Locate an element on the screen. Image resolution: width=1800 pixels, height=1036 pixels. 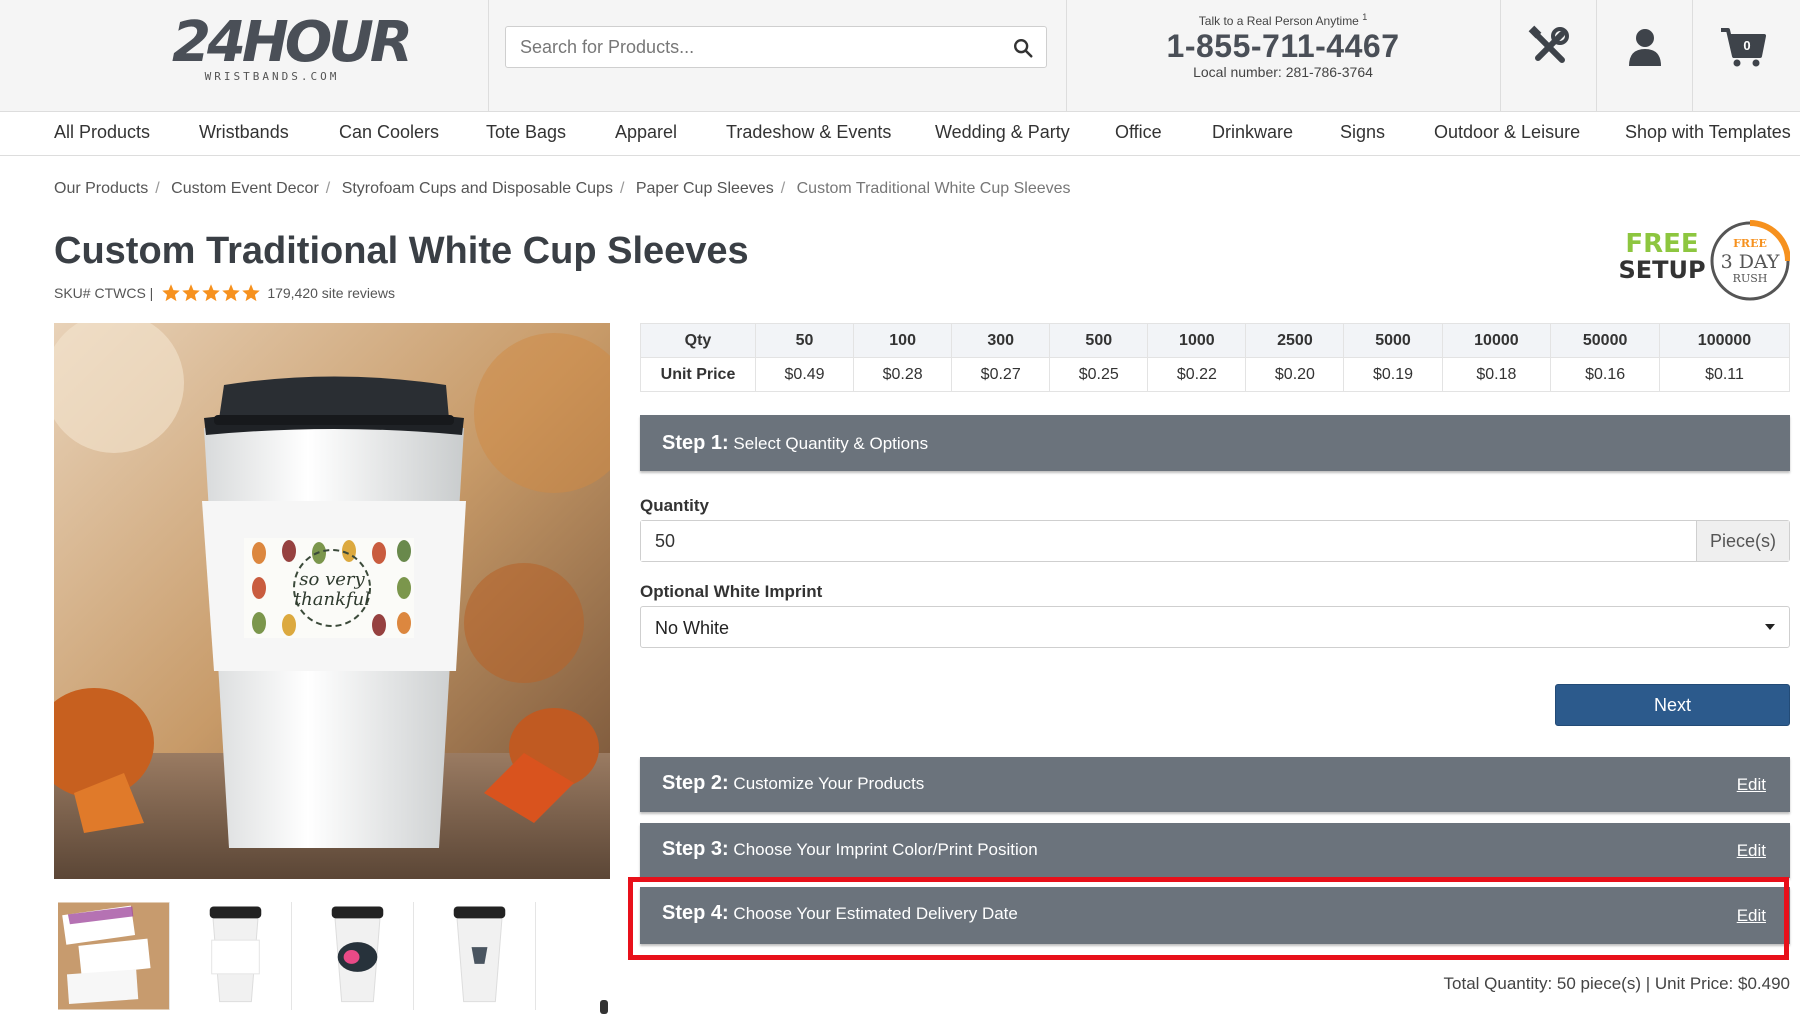
nav-item-tote-bags: Tote Bags is located at coordinates (526, 132).